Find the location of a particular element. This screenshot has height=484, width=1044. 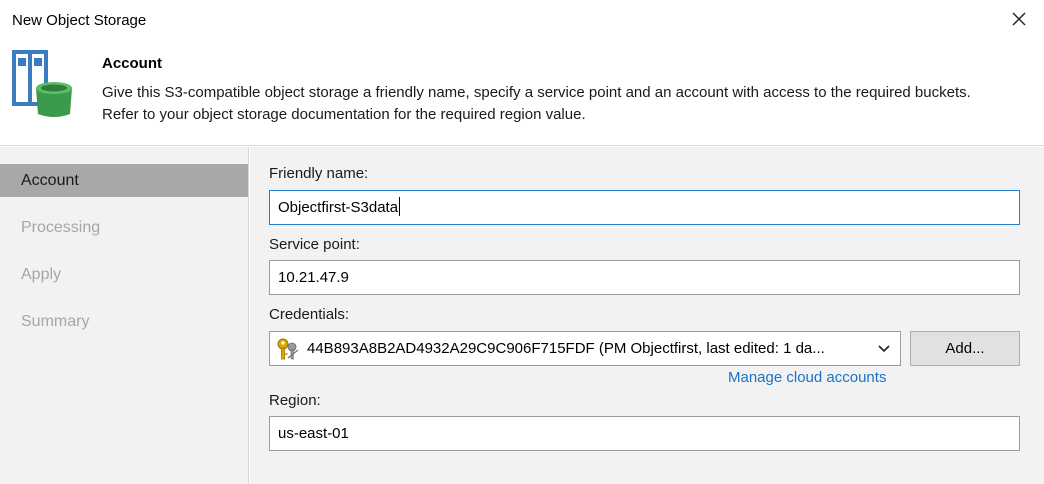

friendly-name-input: Objectfirst-S3data is located at coordinates (644, 207).